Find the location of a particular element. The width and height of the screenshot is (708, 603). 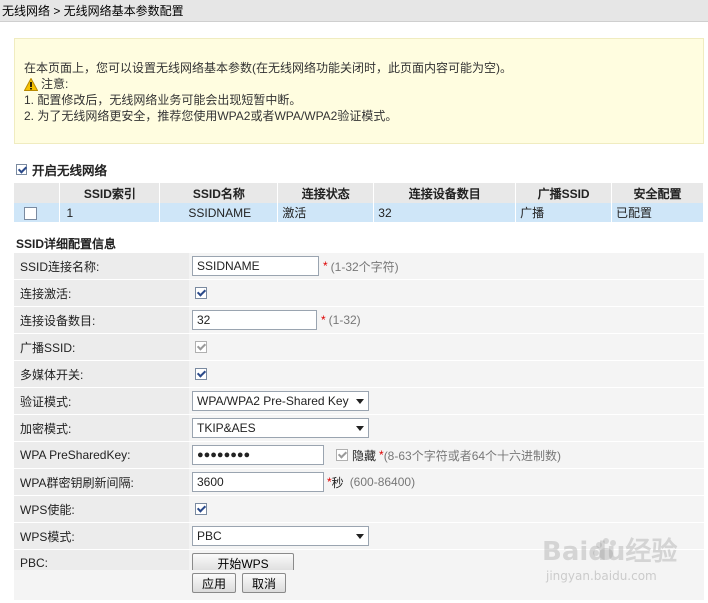

column-header: 连接状态 is located at coordinates (326, 193).